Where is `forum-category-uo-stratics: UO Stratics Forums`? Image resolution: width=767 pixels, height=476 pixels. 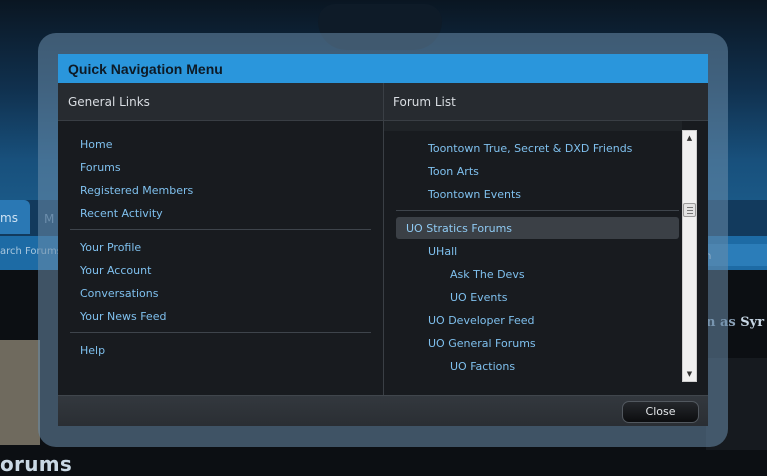
forum-category-uo-stratics: UO Stratics Forums is located at coordinates (537, 228).